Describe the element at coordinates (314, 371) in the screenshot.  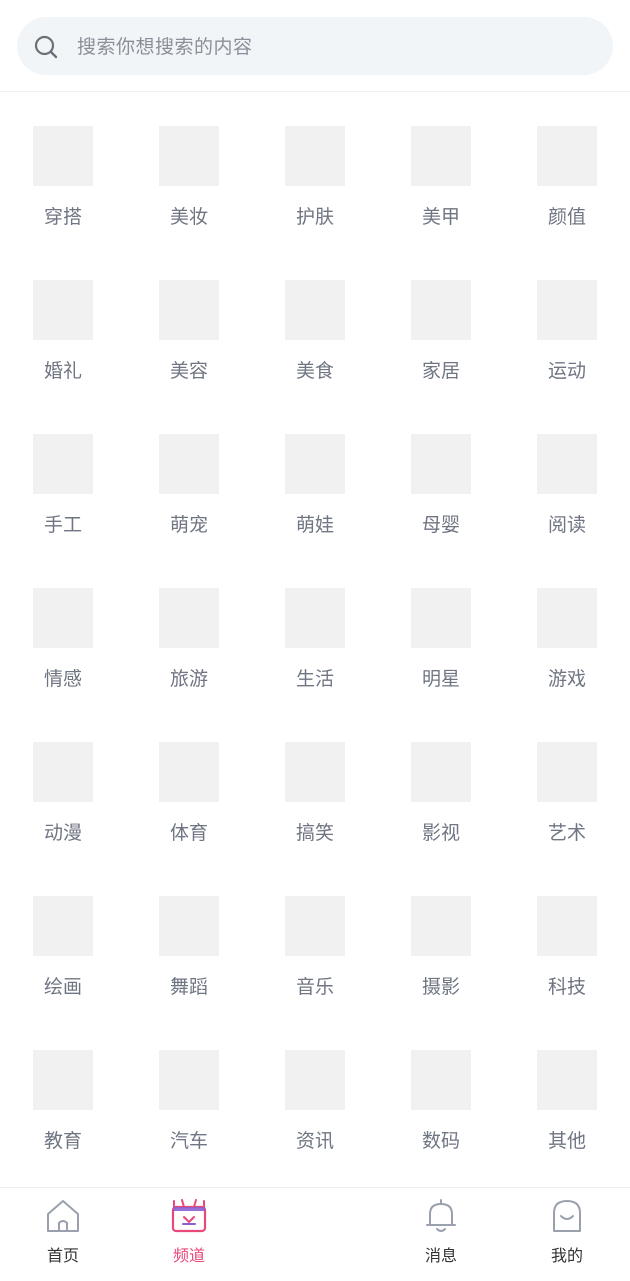
I see `channel-label: 美食` at that location.